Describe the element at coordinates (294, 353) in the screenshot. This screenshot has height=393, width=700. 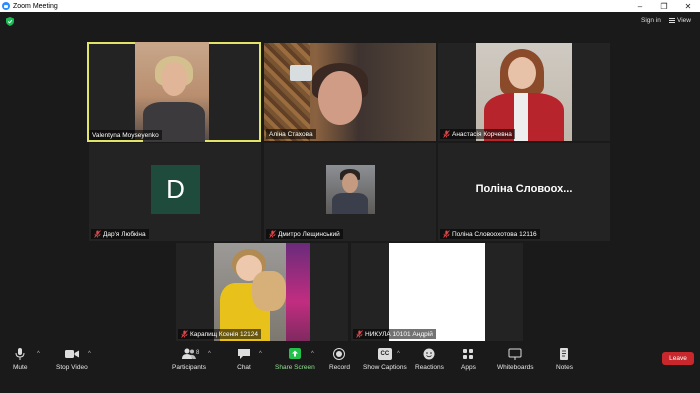
I see `share-screen-icon` at that location.